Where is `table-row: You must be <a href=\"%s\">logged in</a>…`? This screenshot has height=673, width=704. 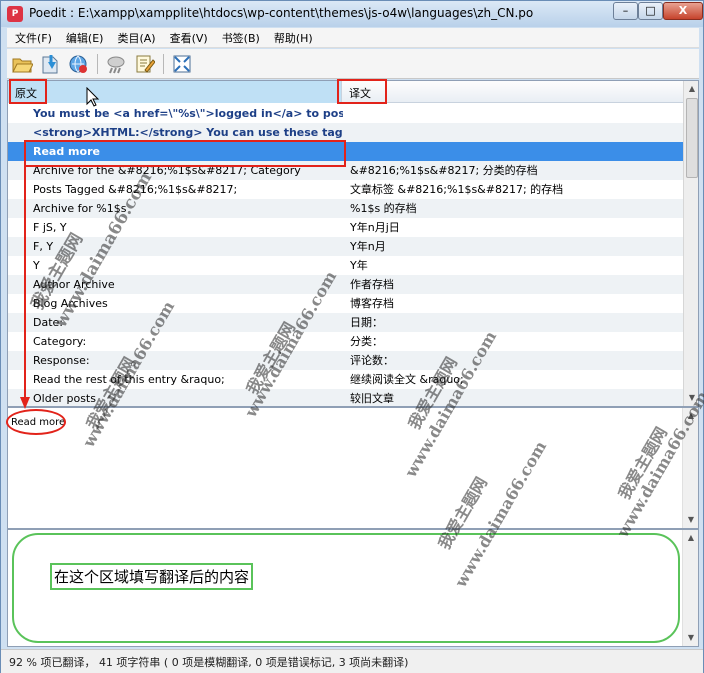
table-row: You must be <a href=\"%s\">logged in</a>… is located at coordinates (345, 113).